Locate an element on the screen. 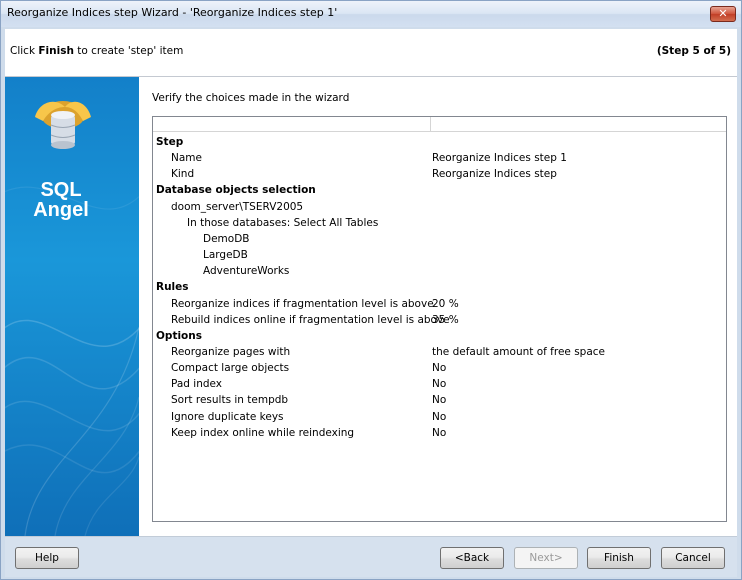 The image size is (742, 580). summary-item-value: 35 % is located at coordinates (445, 319).